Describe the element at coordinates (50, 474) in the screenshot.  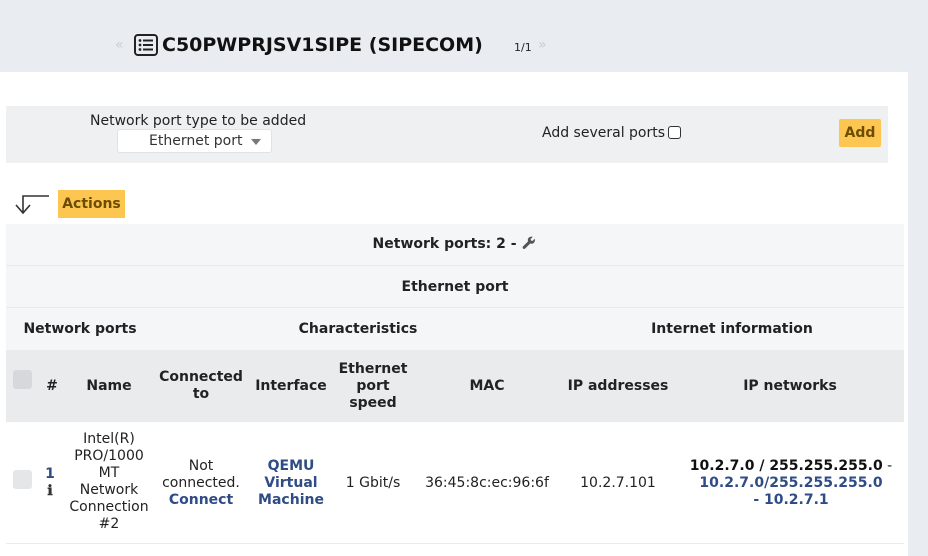
I see `row-index-link: 1` at that location.